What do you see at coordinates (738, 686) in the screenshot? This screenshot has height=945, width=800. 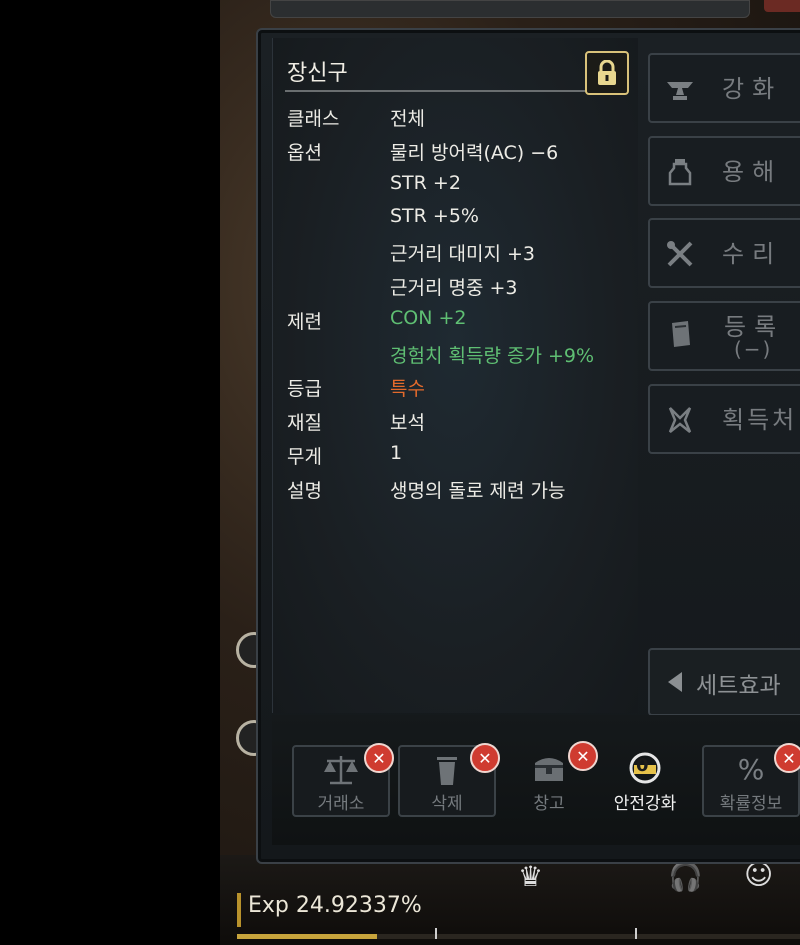 I see `set-effect-label: 세트효과` at bounding box center [738, 686].